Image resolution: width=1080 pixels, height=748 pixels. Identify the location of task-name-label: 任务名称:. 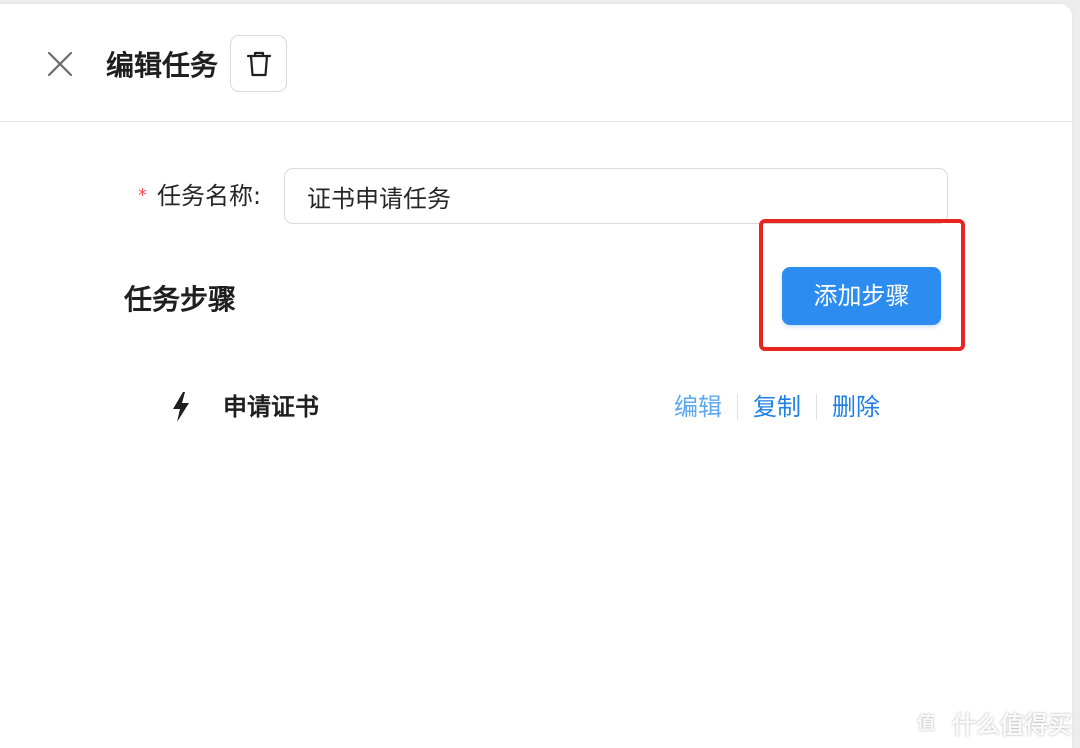
(209, 196).